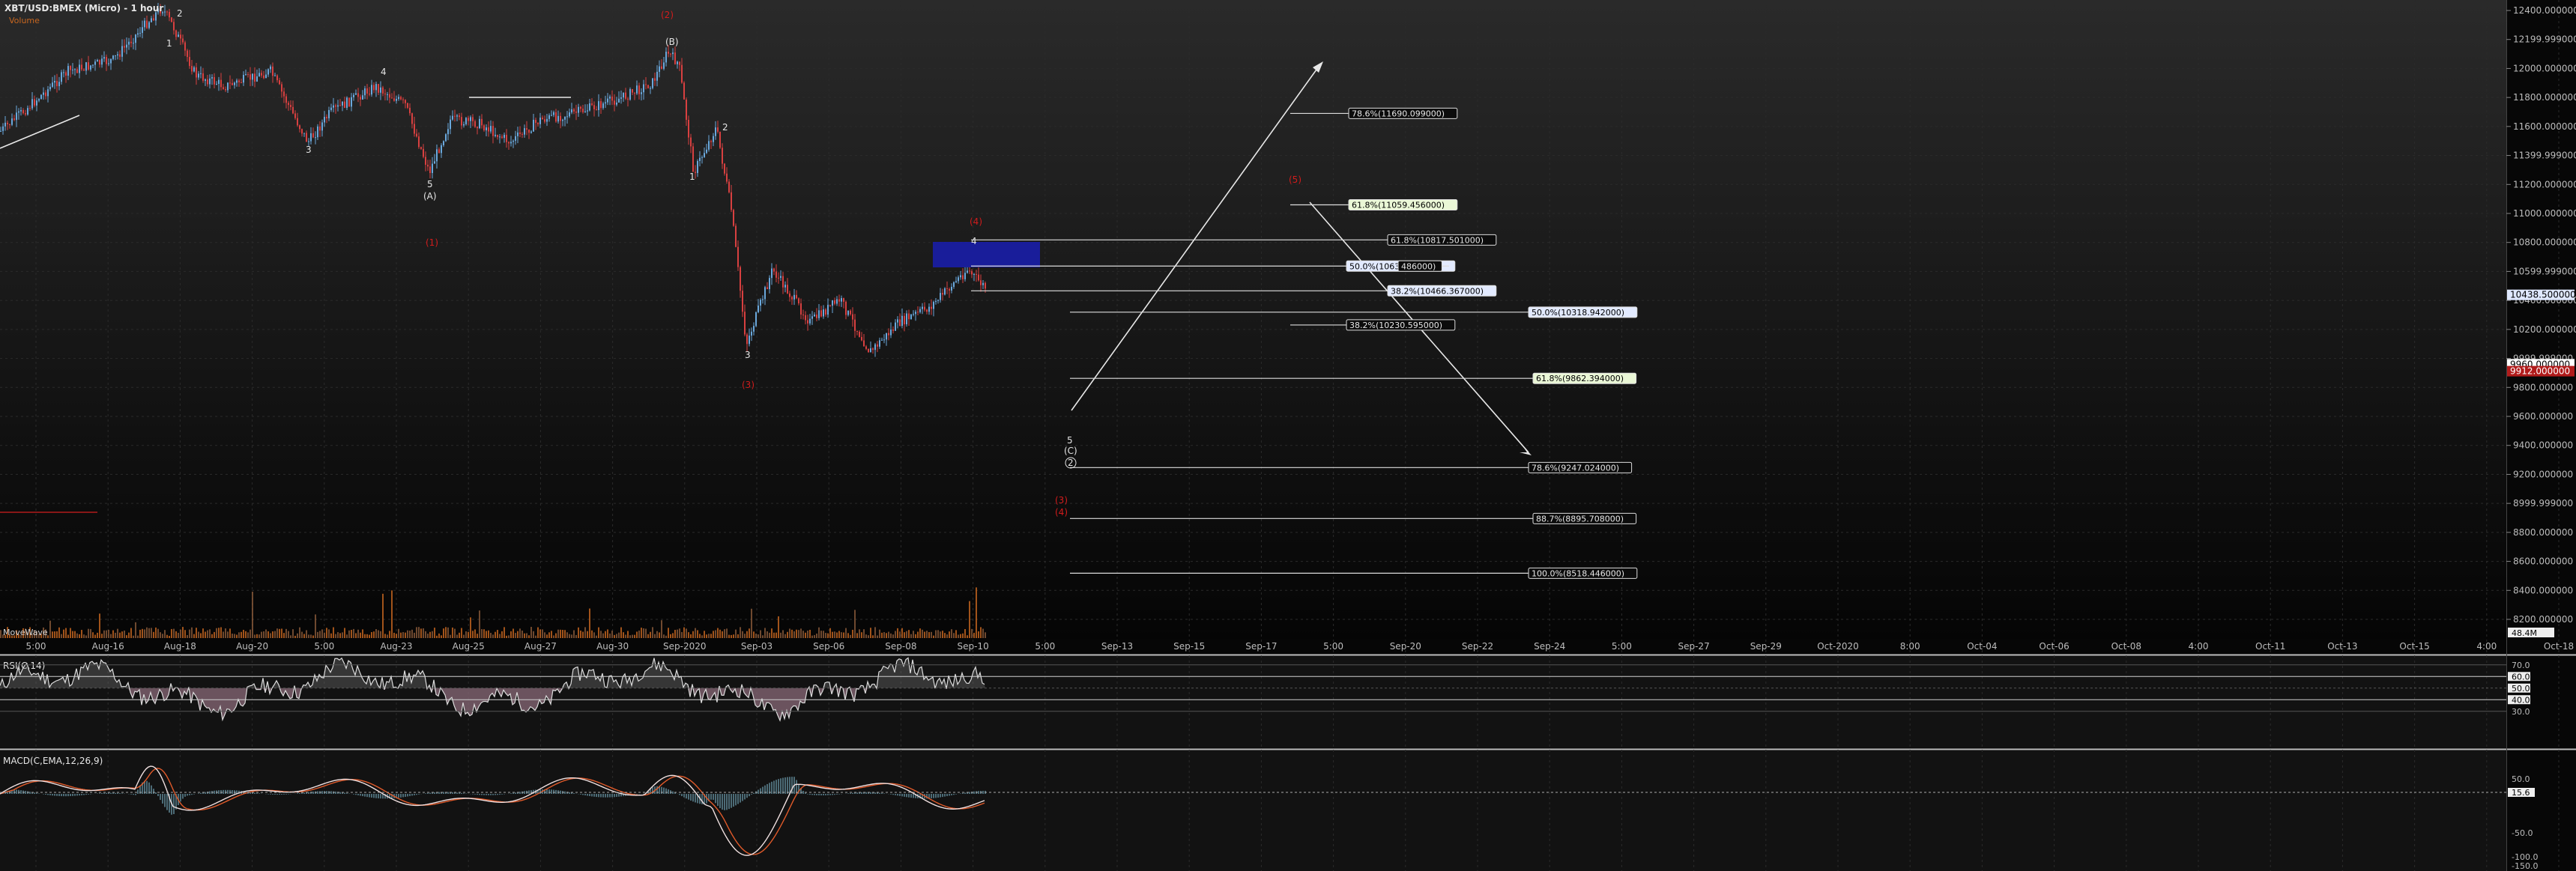 The width and height of the screenshot is (2576, 871). Describe the element at coordinates (2543, 416) in the screenshot. I see `price-tick-label: 9600.000000` at that location.